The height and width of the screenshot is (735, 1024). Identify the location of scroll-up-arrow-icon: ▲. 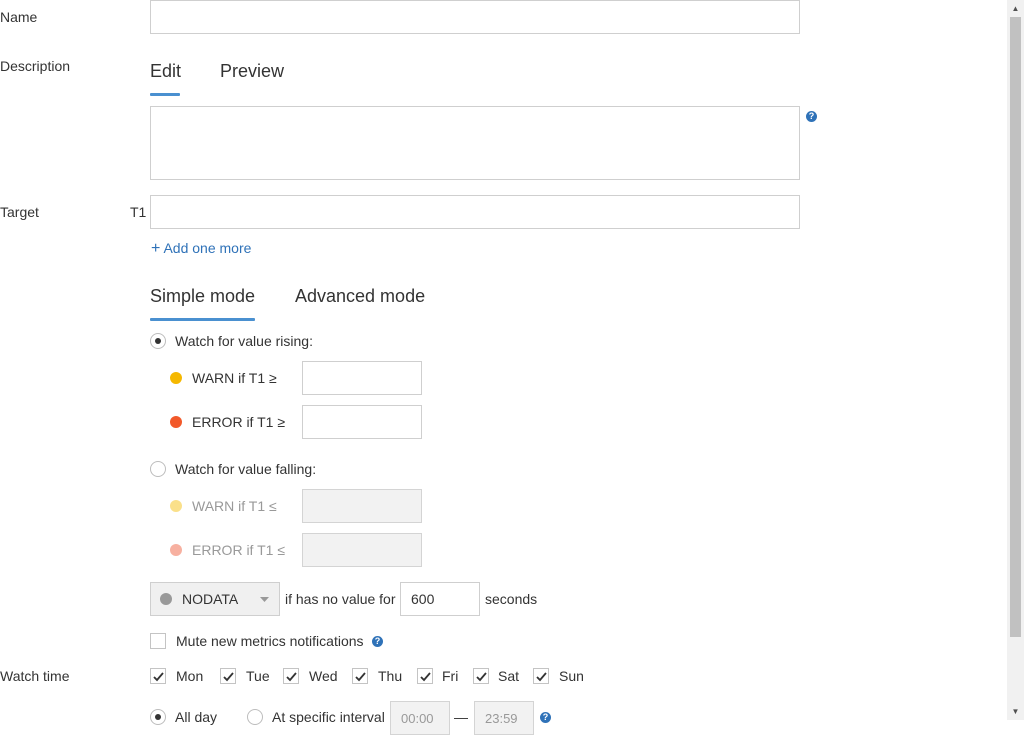
(1015, 8).